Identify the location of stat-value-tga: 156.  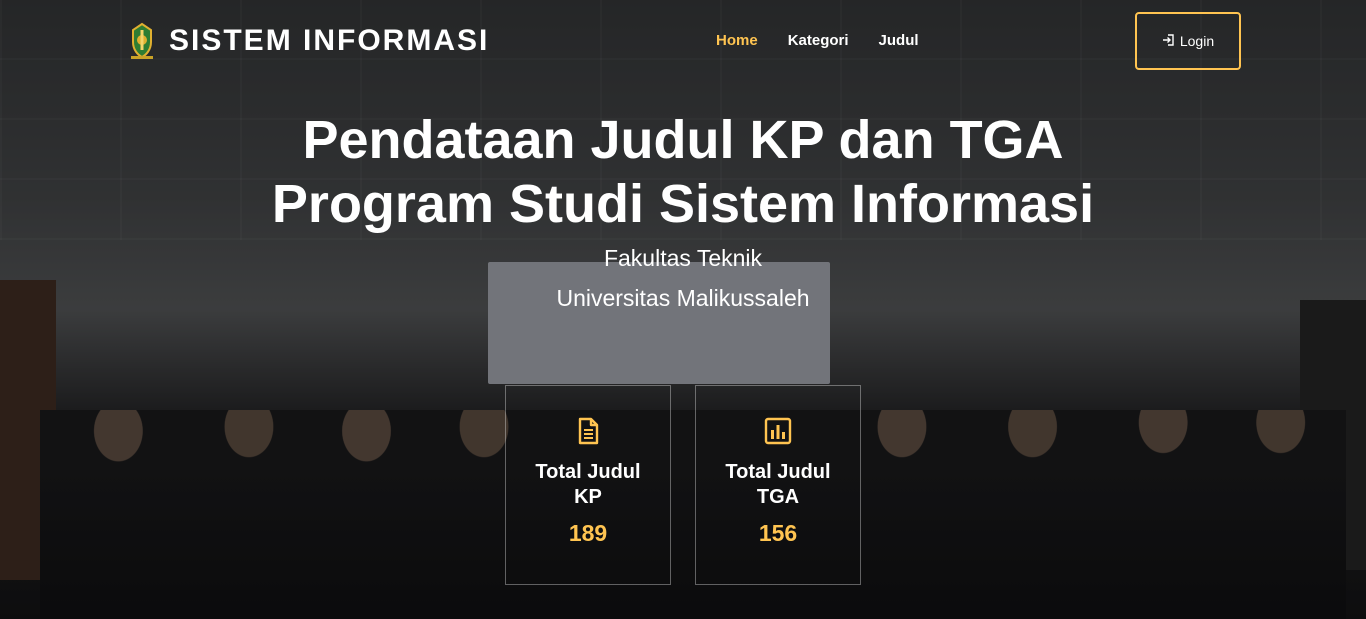
(778, 533).